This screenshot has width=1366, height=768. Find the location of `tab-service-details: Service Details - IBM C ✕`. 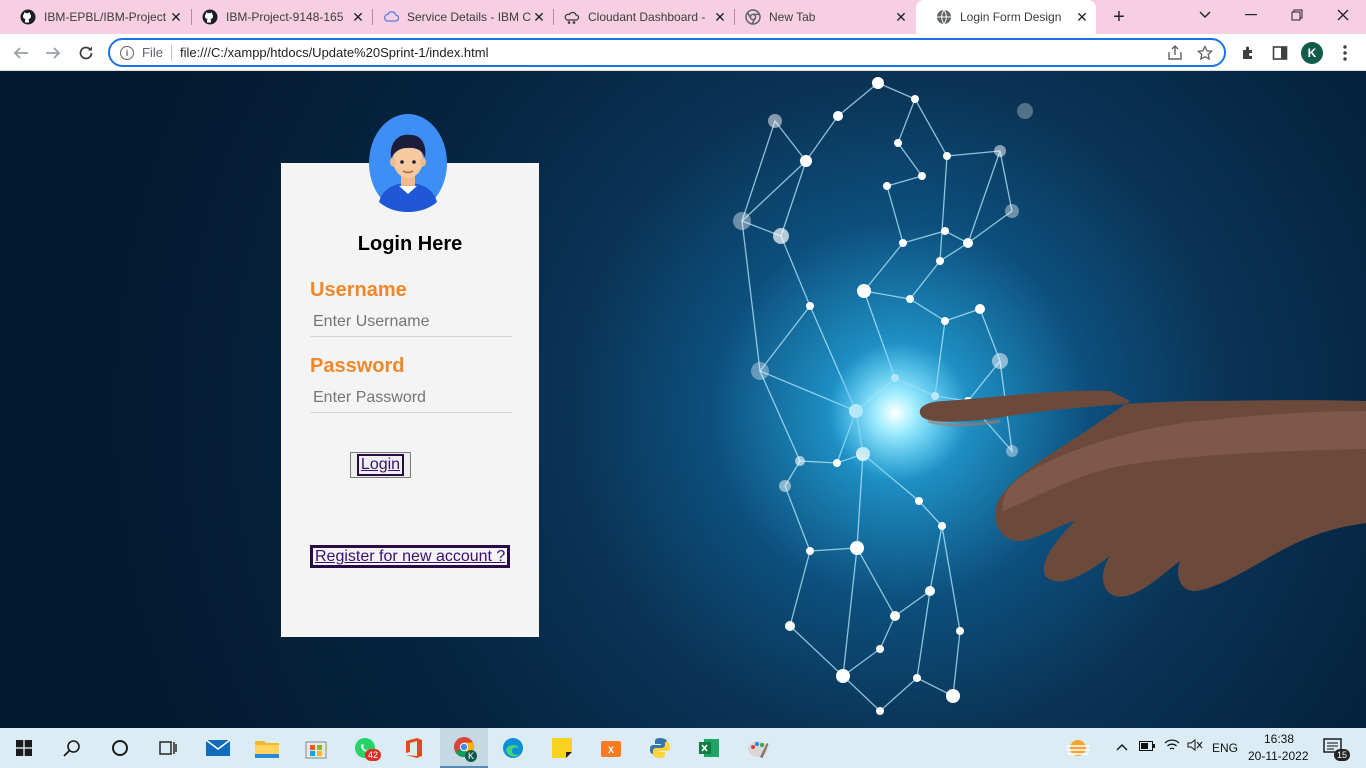

tab-service-details: Service Details - IBM C ✕ is located at coordinates (458, 17).